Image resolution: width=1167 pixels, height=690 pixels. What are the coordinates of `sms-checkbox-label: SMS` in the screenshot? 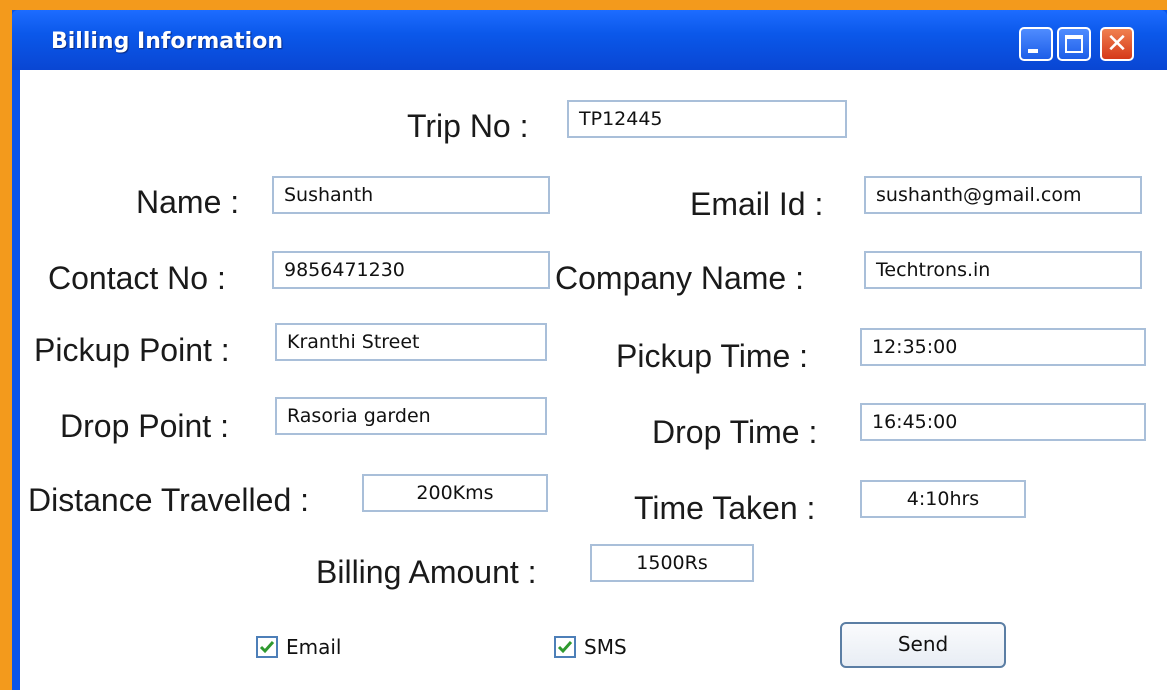 It's located at (605, 647).